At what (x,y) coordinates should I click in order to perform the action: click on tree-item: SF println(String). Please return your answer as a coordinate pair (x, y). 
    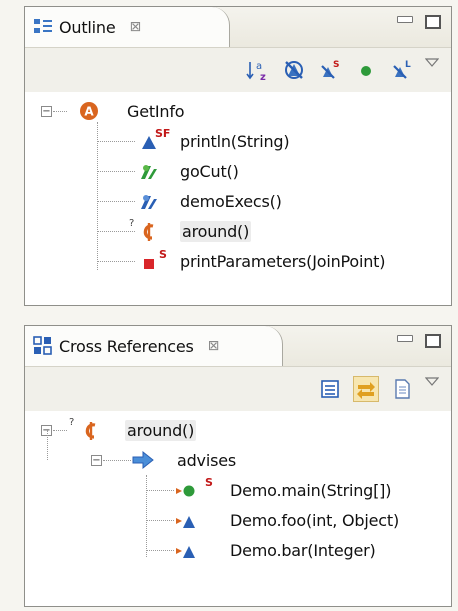
    Looking at the image, I should click on (238, 141).